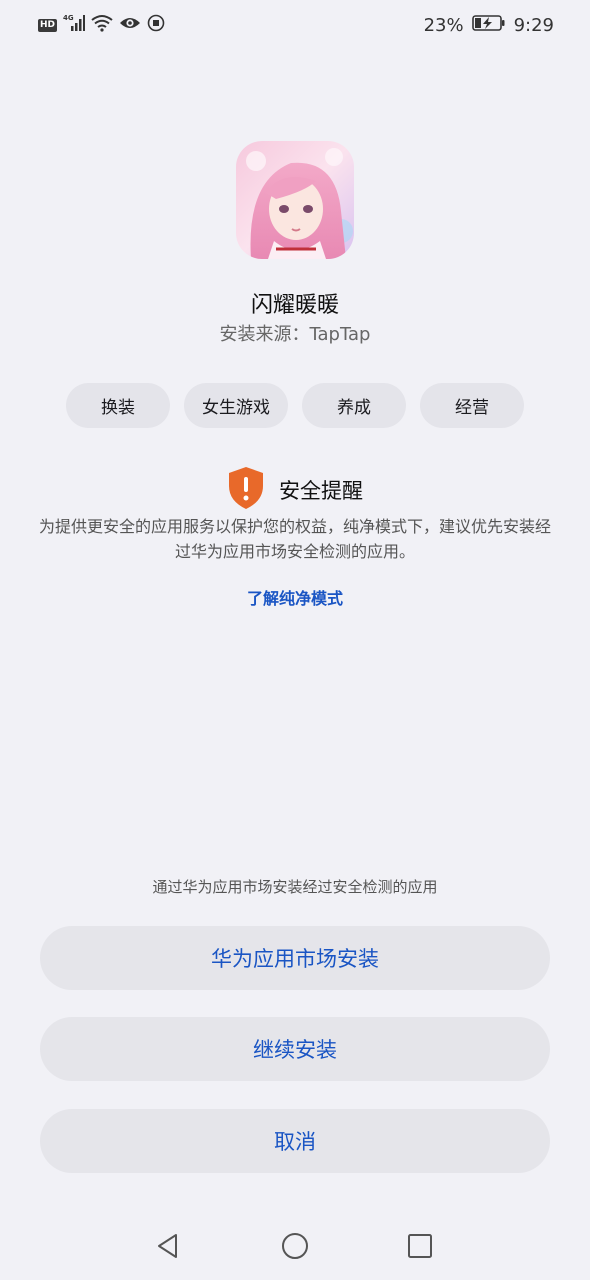 This screenshot has width=590, height=1280. I want to click on clock: 9:29, so click(533, 25).